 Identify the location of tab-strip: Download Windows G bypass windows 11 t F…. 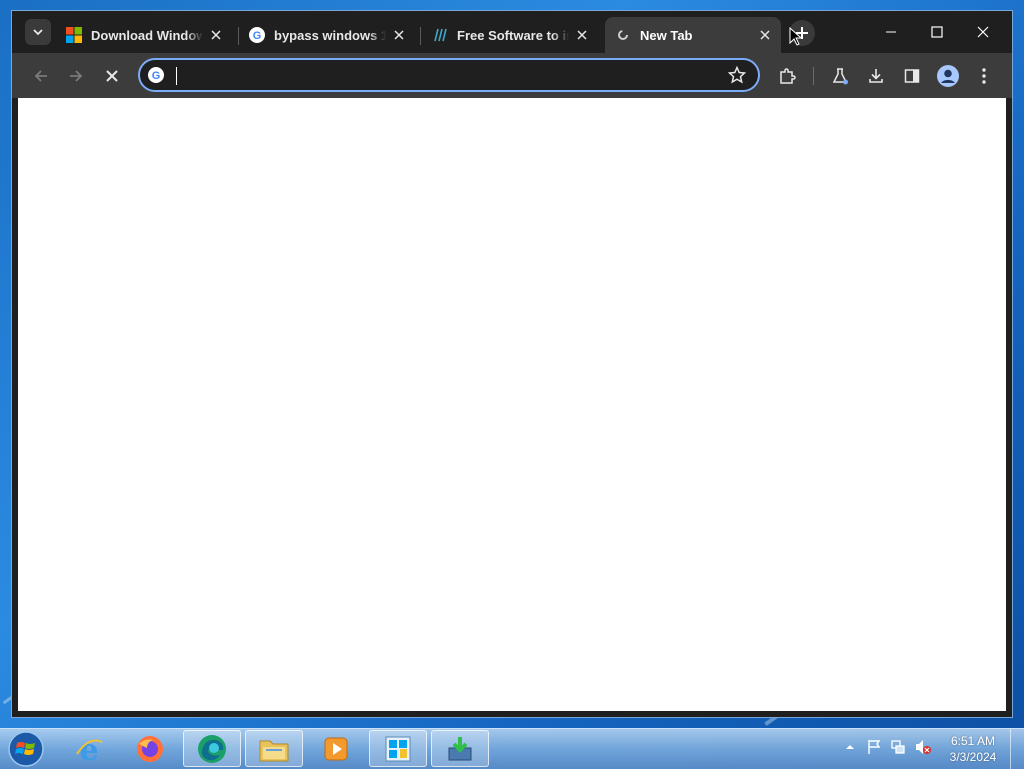
(512, 32).